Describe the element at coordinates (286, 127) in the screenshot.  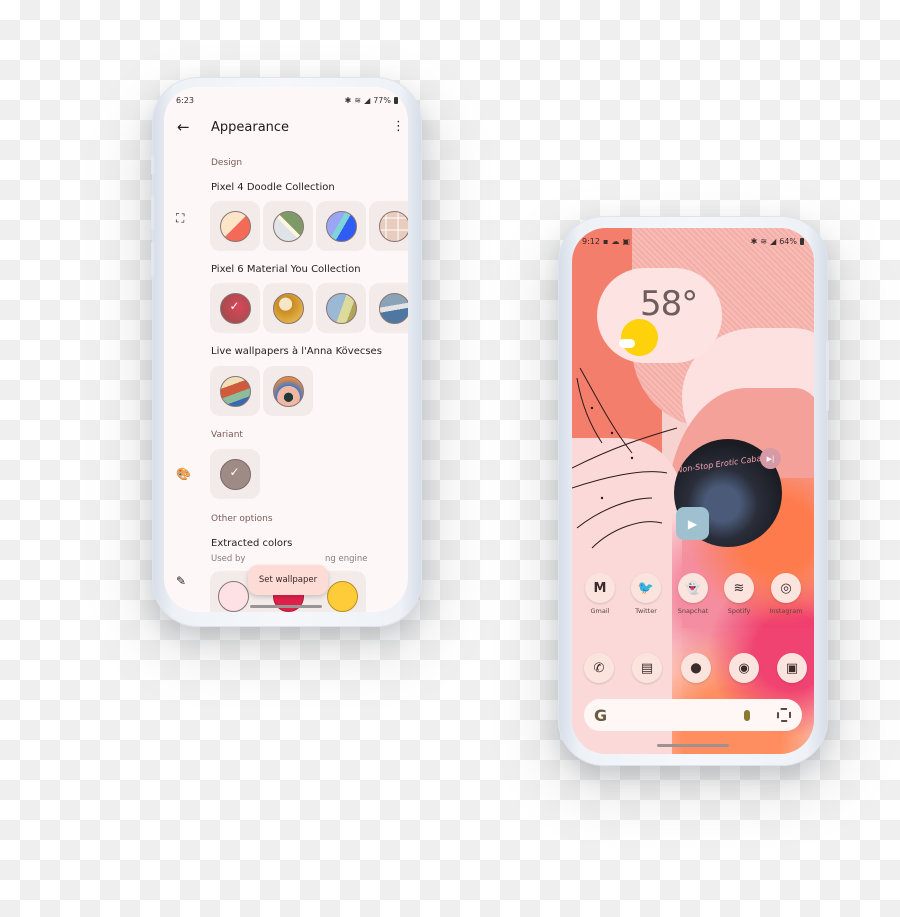
I see `app-bar: ← Appearance ⋮` at that location.